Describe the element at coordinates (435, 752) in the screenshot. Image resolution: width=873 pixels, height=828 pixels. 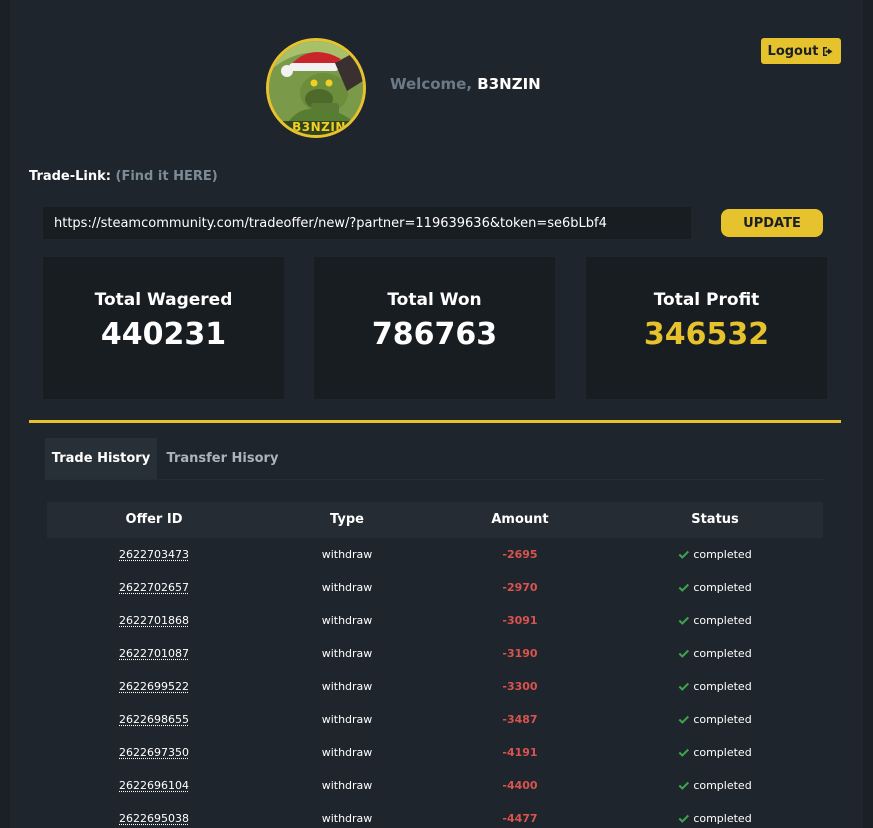
I see `table-row: 2622697350 withdraw -4191 completed` at that location.